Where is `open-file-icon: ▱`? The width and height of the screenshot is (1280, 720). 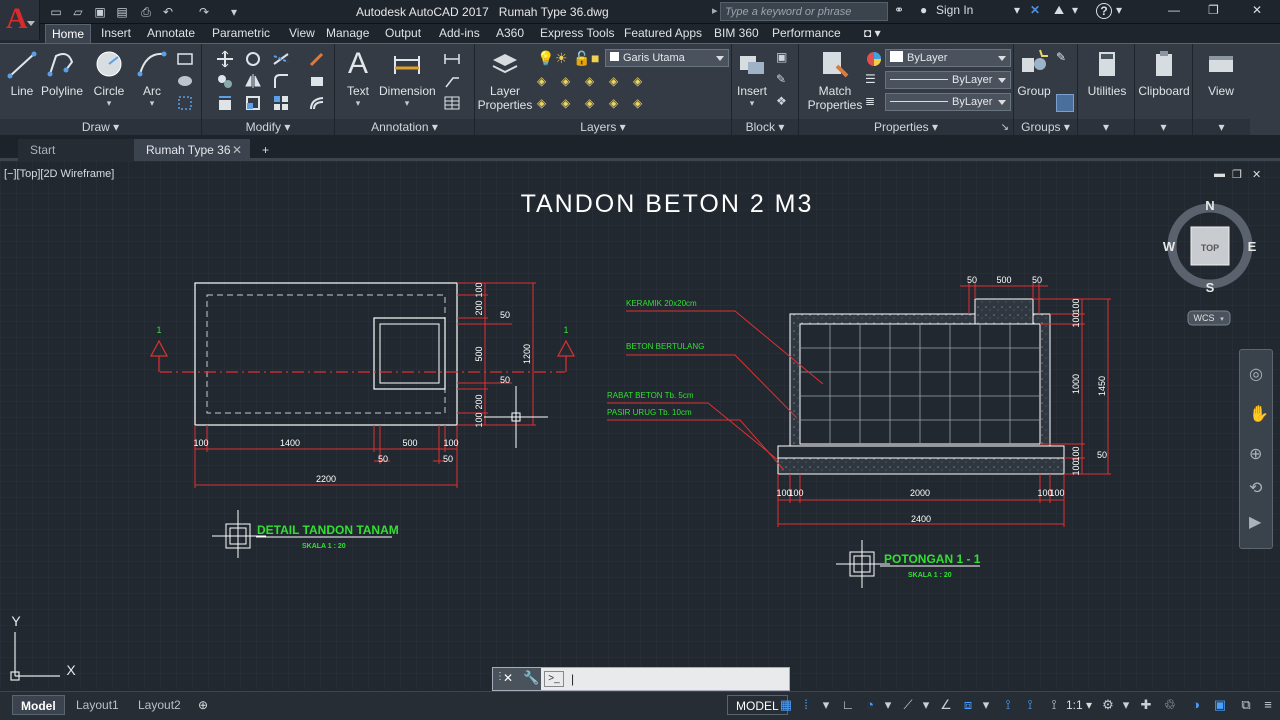
open-file-icon: ▱ is located at coordinates (78, 12).